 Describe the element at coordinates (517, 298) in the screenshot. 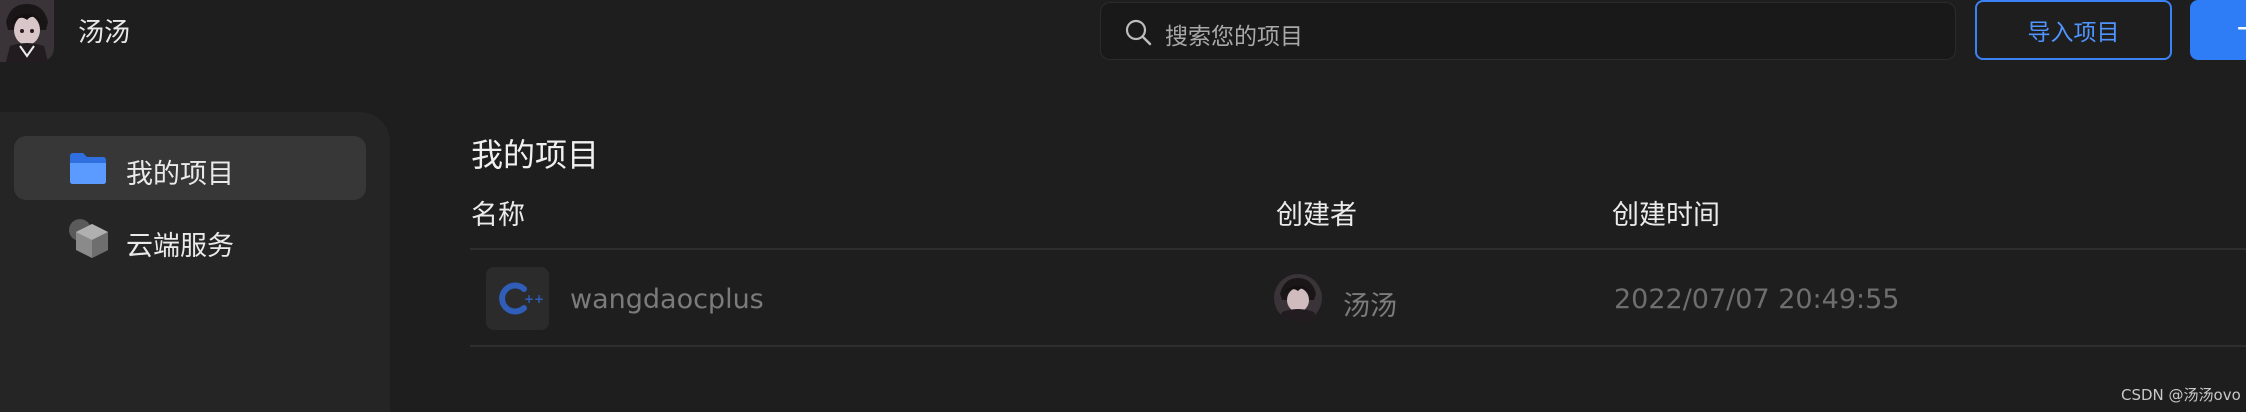

I see `cpp-icon: ++` at that location.